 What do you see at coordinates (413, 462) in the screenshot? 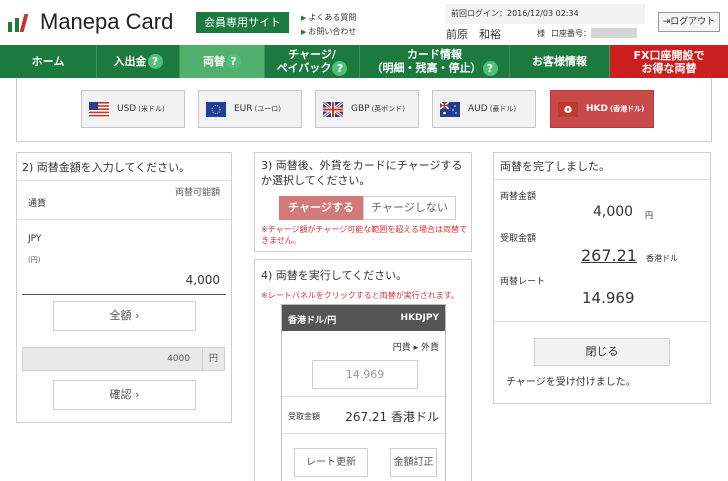
I see `correct-amount-button: 金額訂正` at bounding box center [413, 462].